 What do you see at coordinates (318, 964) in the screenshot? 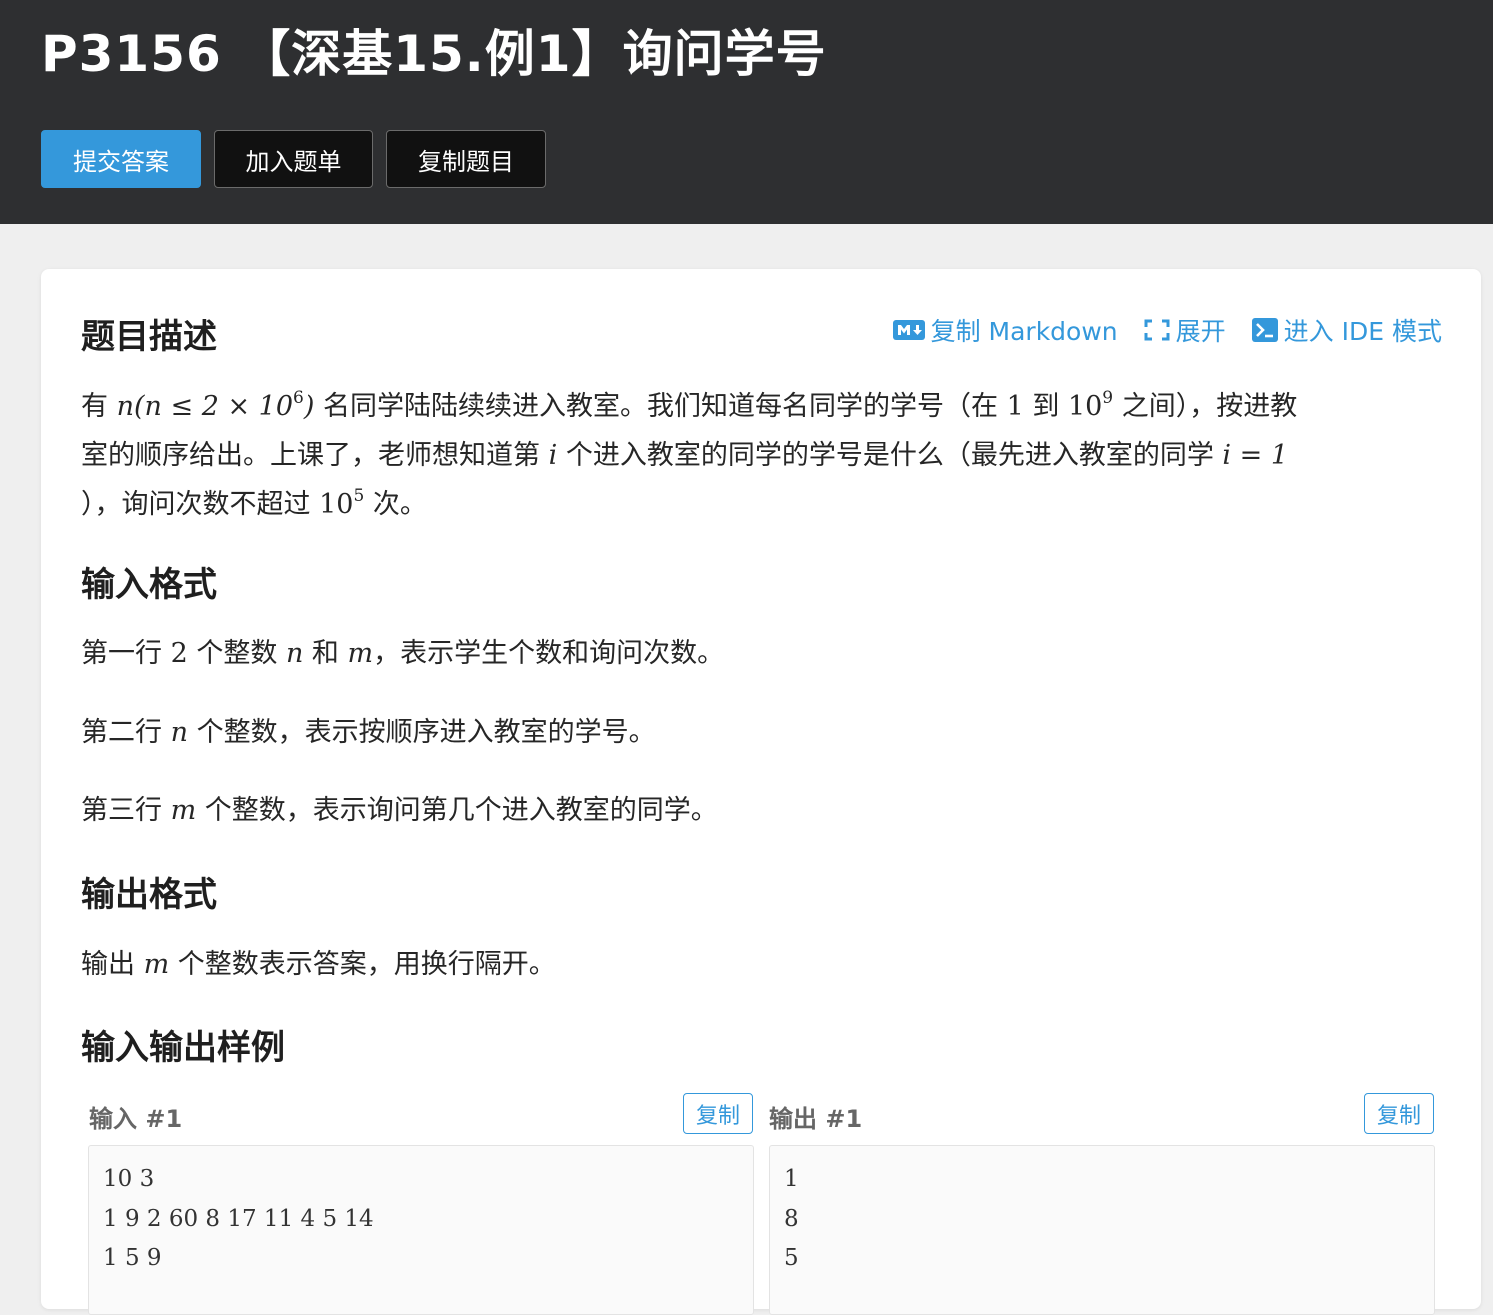
I see `output-format-line-1: 输出 m 个整数表示答案，用换行隔开。` at bounding box center [318, 964].